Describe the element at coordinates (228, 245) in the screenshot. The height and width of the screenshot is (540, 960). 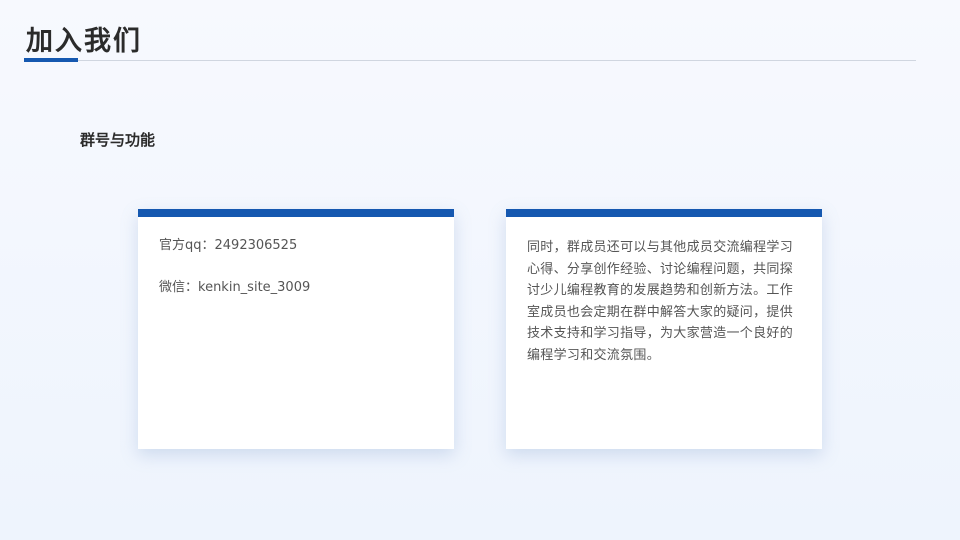
I see `qq-number: 官方qq：2492306525` at that location.